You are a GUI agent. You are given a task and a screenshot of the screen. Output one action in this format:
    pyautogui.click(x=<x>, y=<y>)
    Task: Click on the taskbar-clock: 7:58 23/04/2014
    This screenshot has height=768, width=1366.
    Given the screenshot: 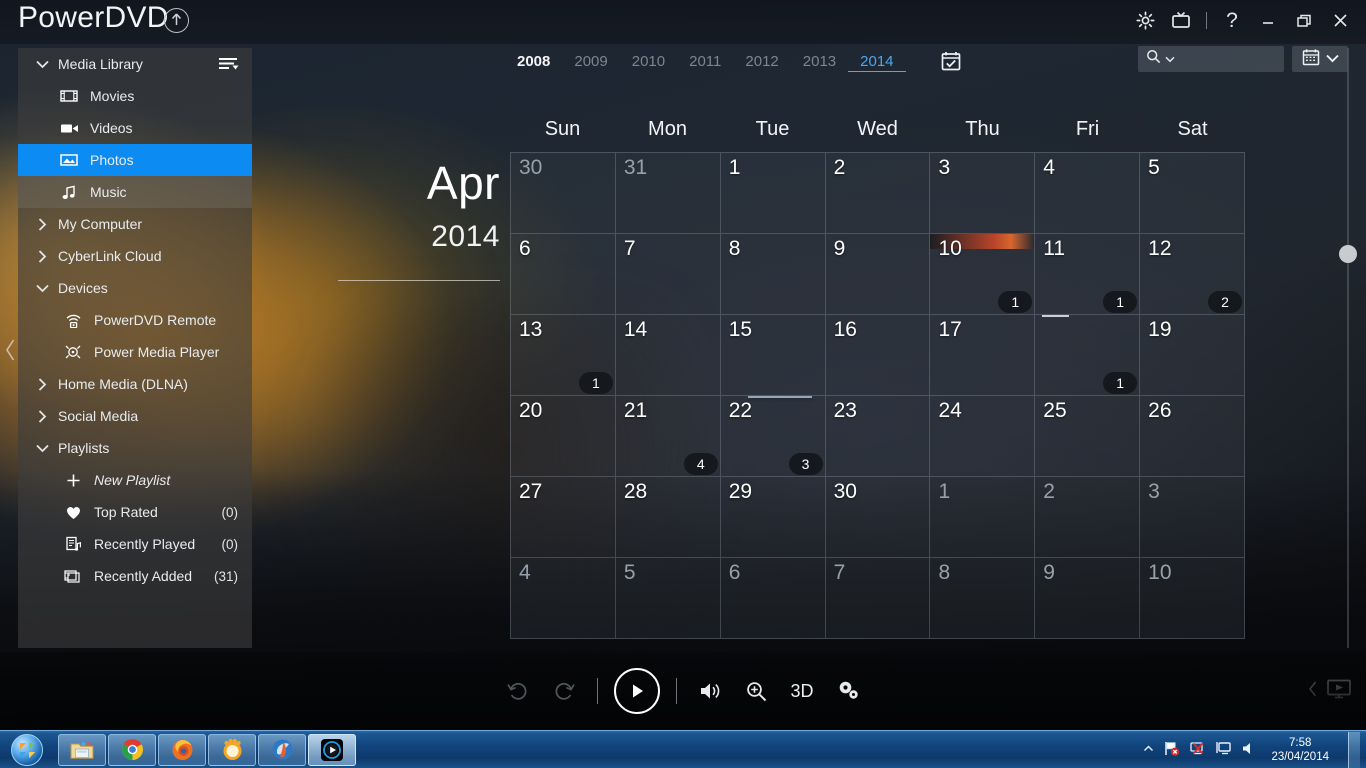 What is the action you would take?
    pyautogui.click(x=1300, y=750)
    